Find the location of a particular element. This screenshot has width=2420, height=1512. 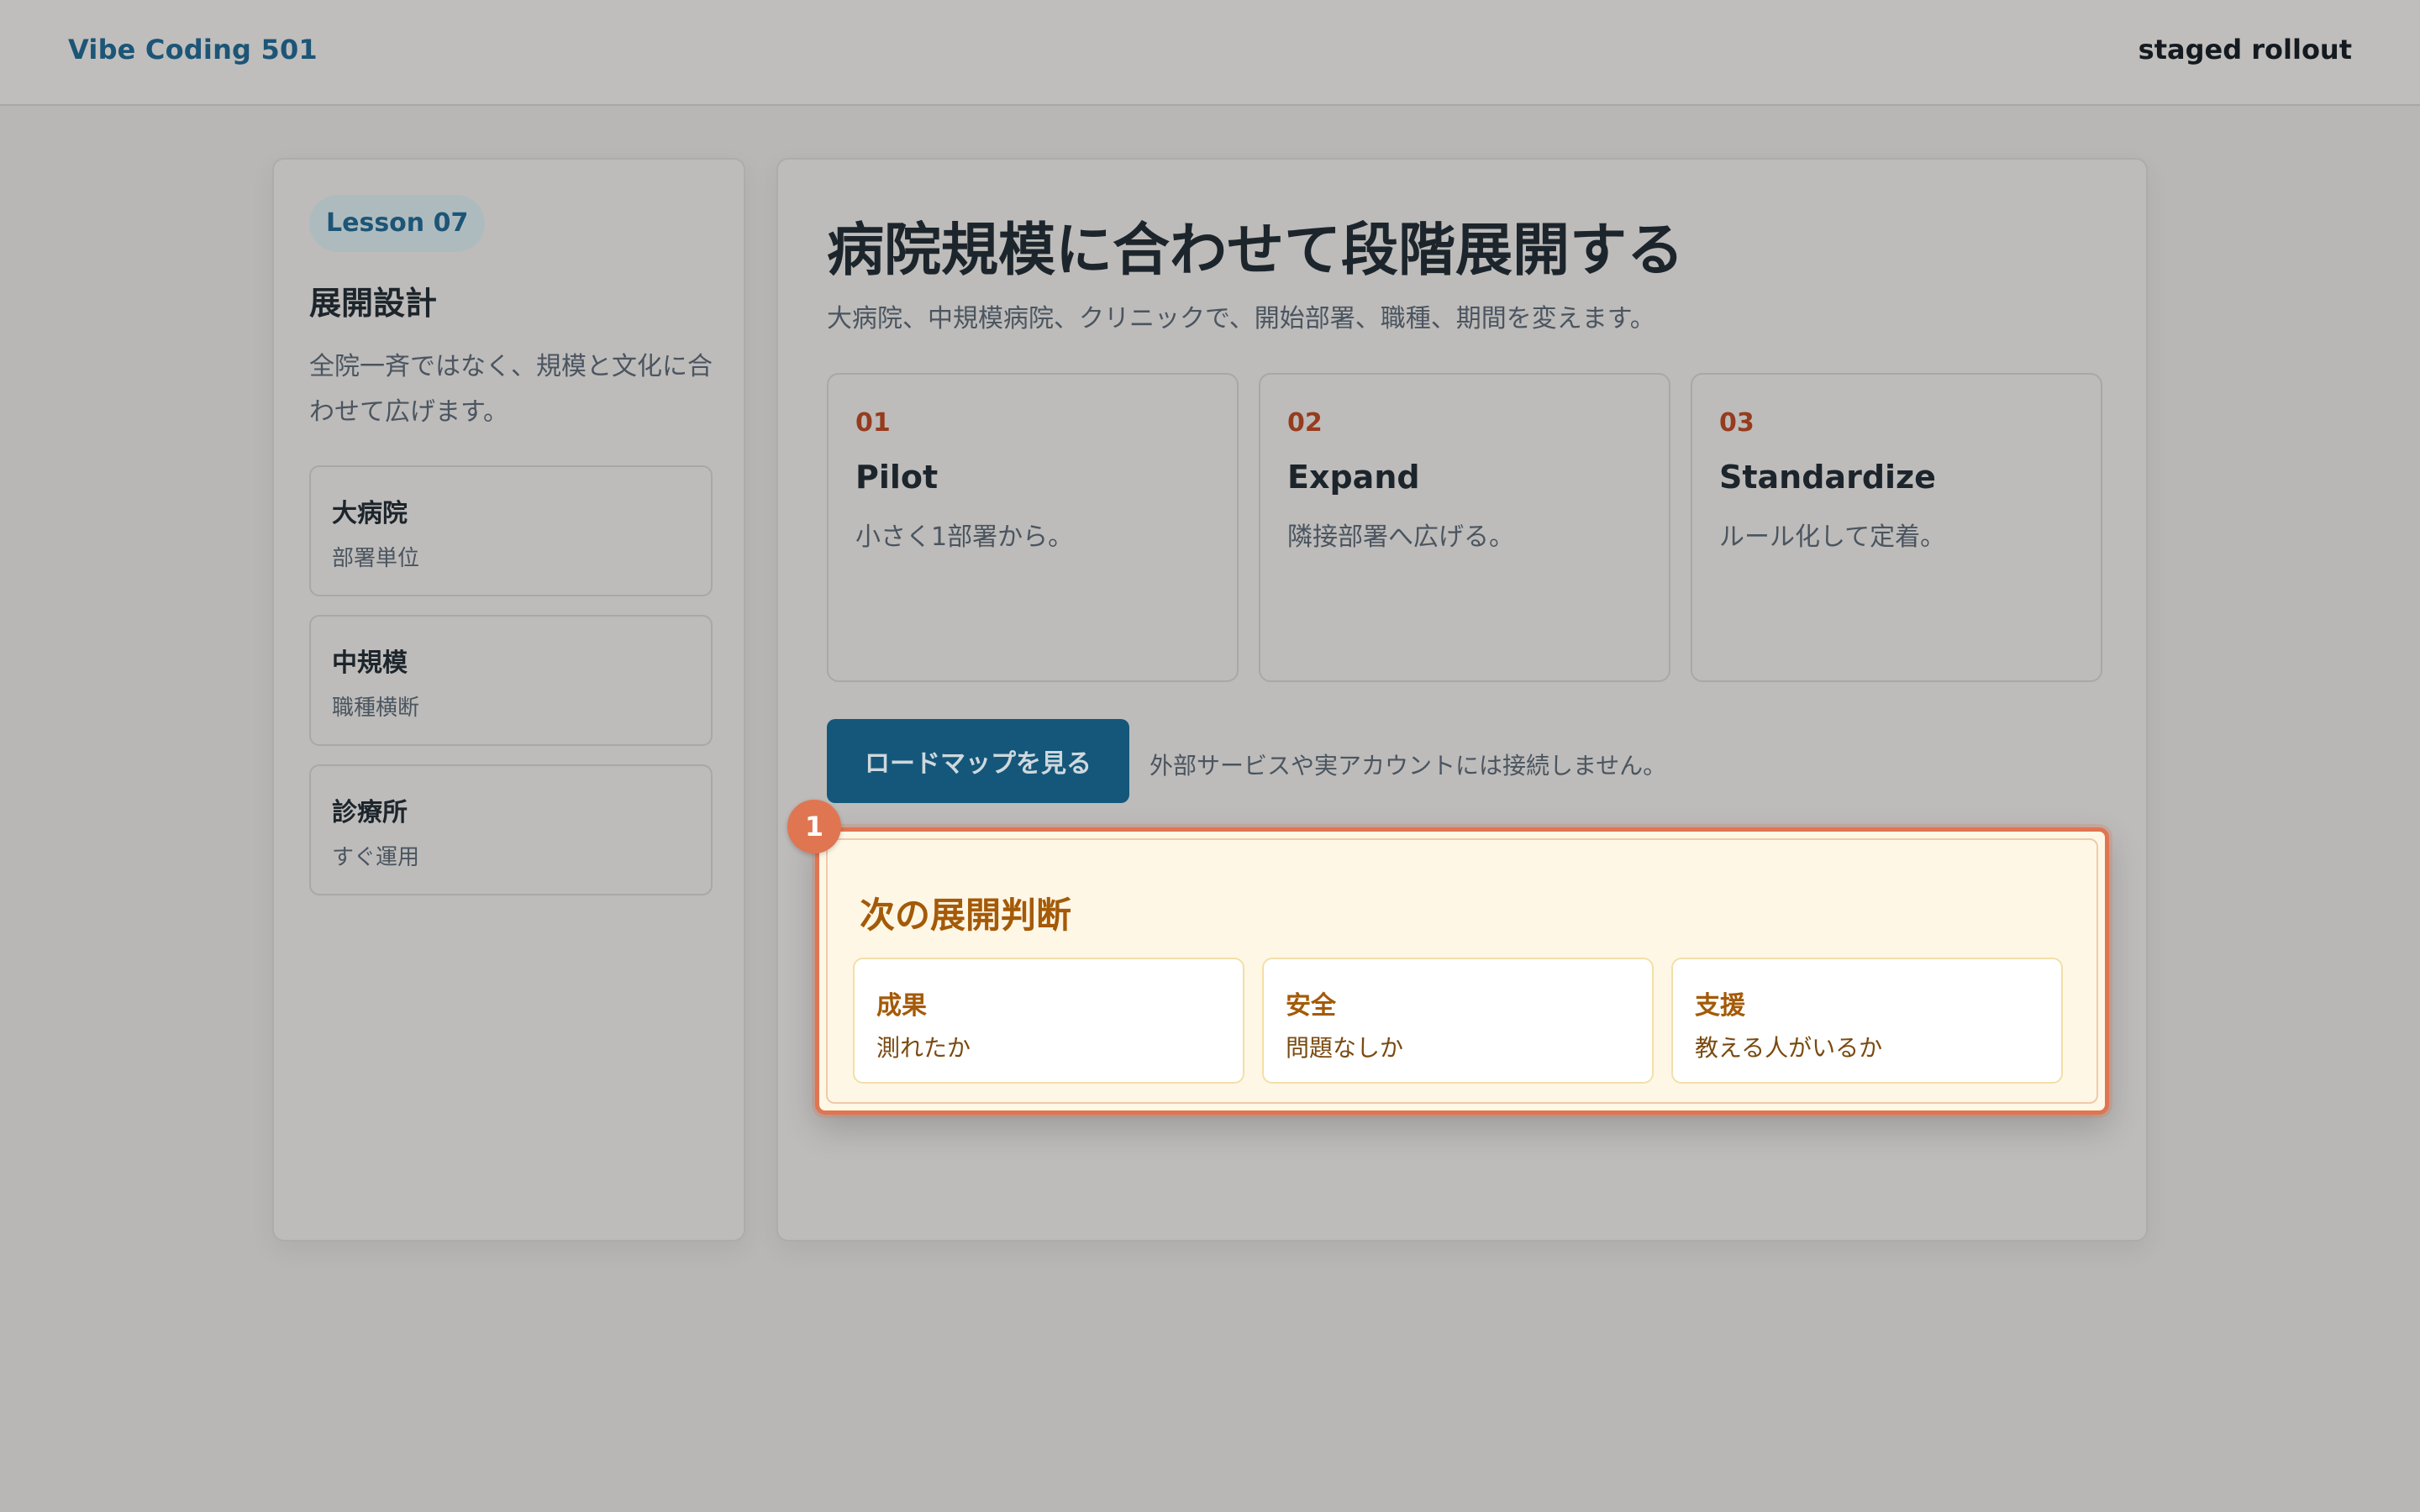

step-name: Pilot is located at coordinates (897, 477).